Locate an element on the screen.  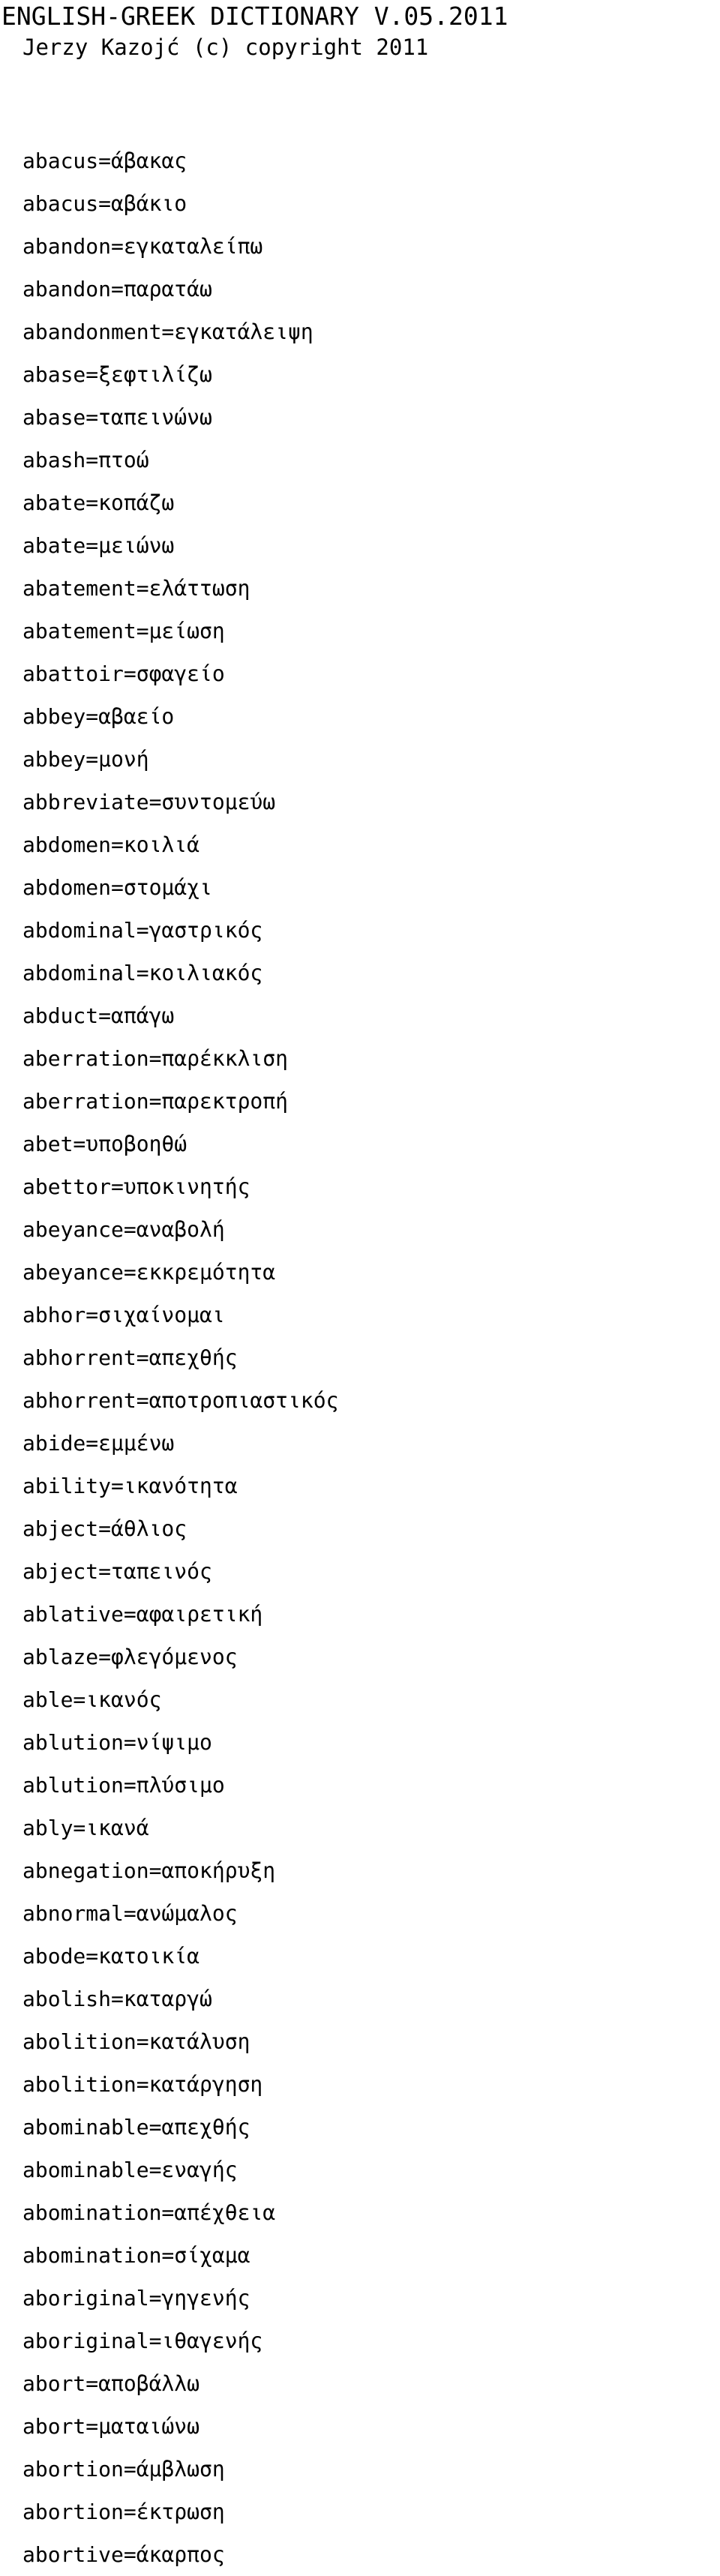
list-item: aboriginal=ιθαγενής is located at coordinates (371, 2341).